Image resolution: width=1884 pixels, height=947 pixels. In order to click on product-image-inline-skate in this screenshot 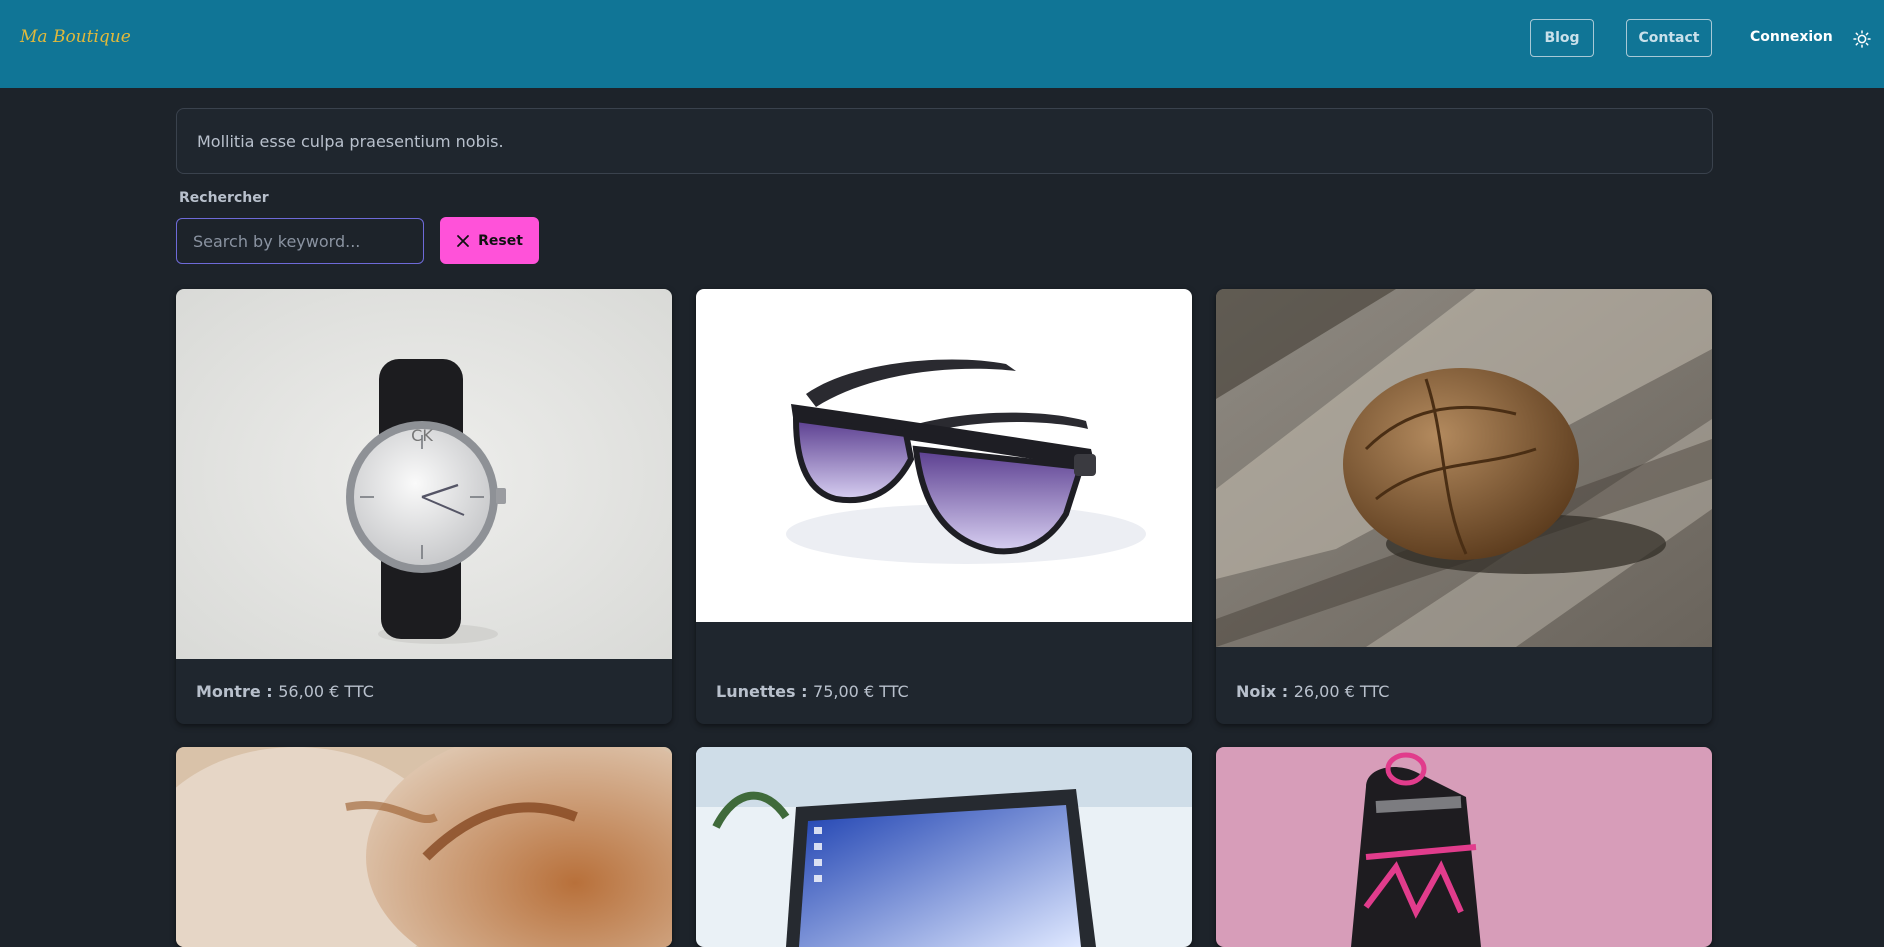, I will do `click(1464, 847)`.